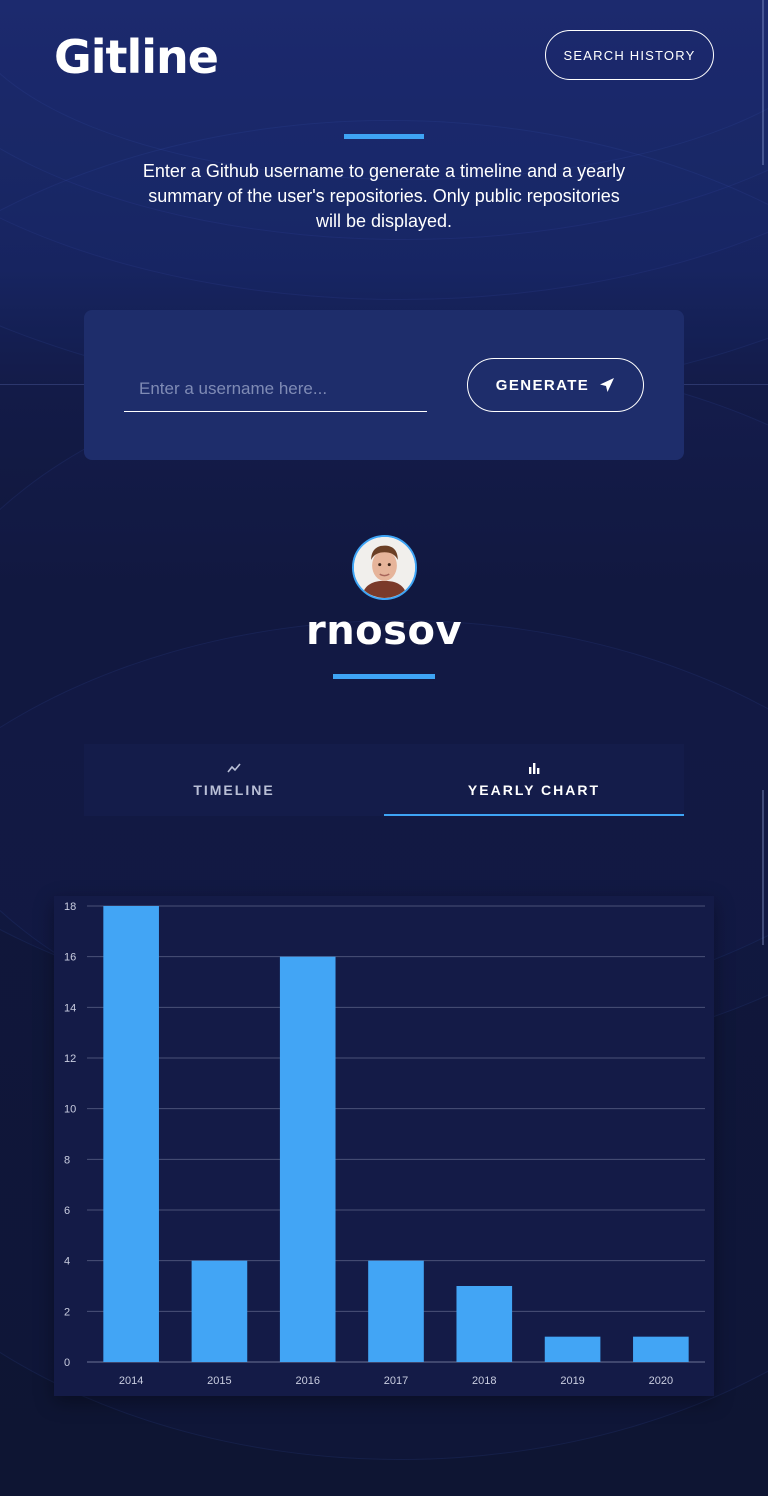 This screenshot has width=768, height=1496. I want to click on x-tick-label: 2017, so click(396, 1381).